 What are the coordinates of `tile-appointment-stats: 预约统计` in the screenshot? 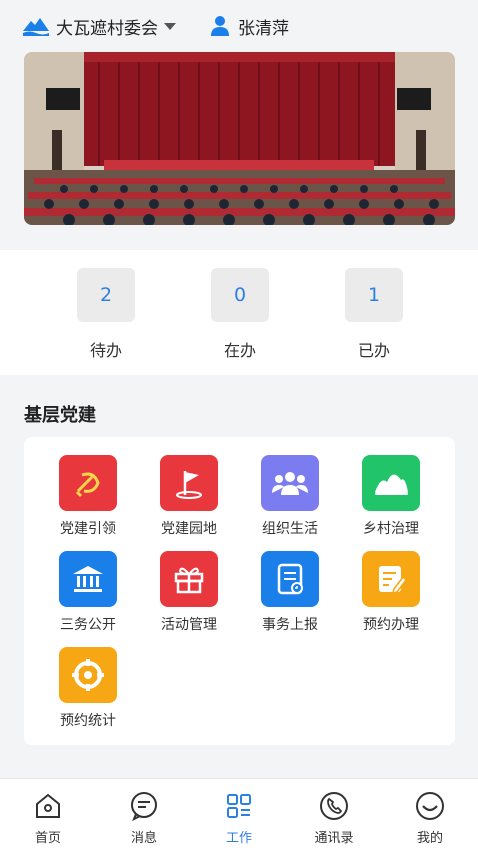 It's located at (88, 688).